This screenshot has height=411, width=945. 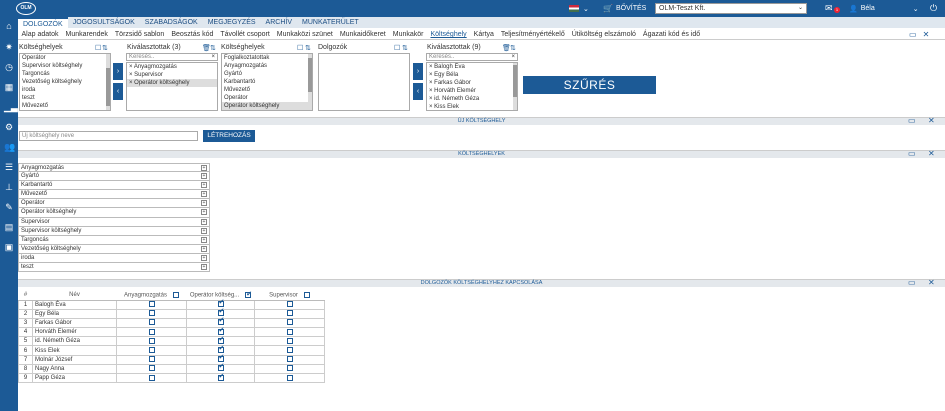 What do you see at coordinates (418, 71) in the screenshot?
I see `move-right-button: ›` at bounding box center [418, 71].